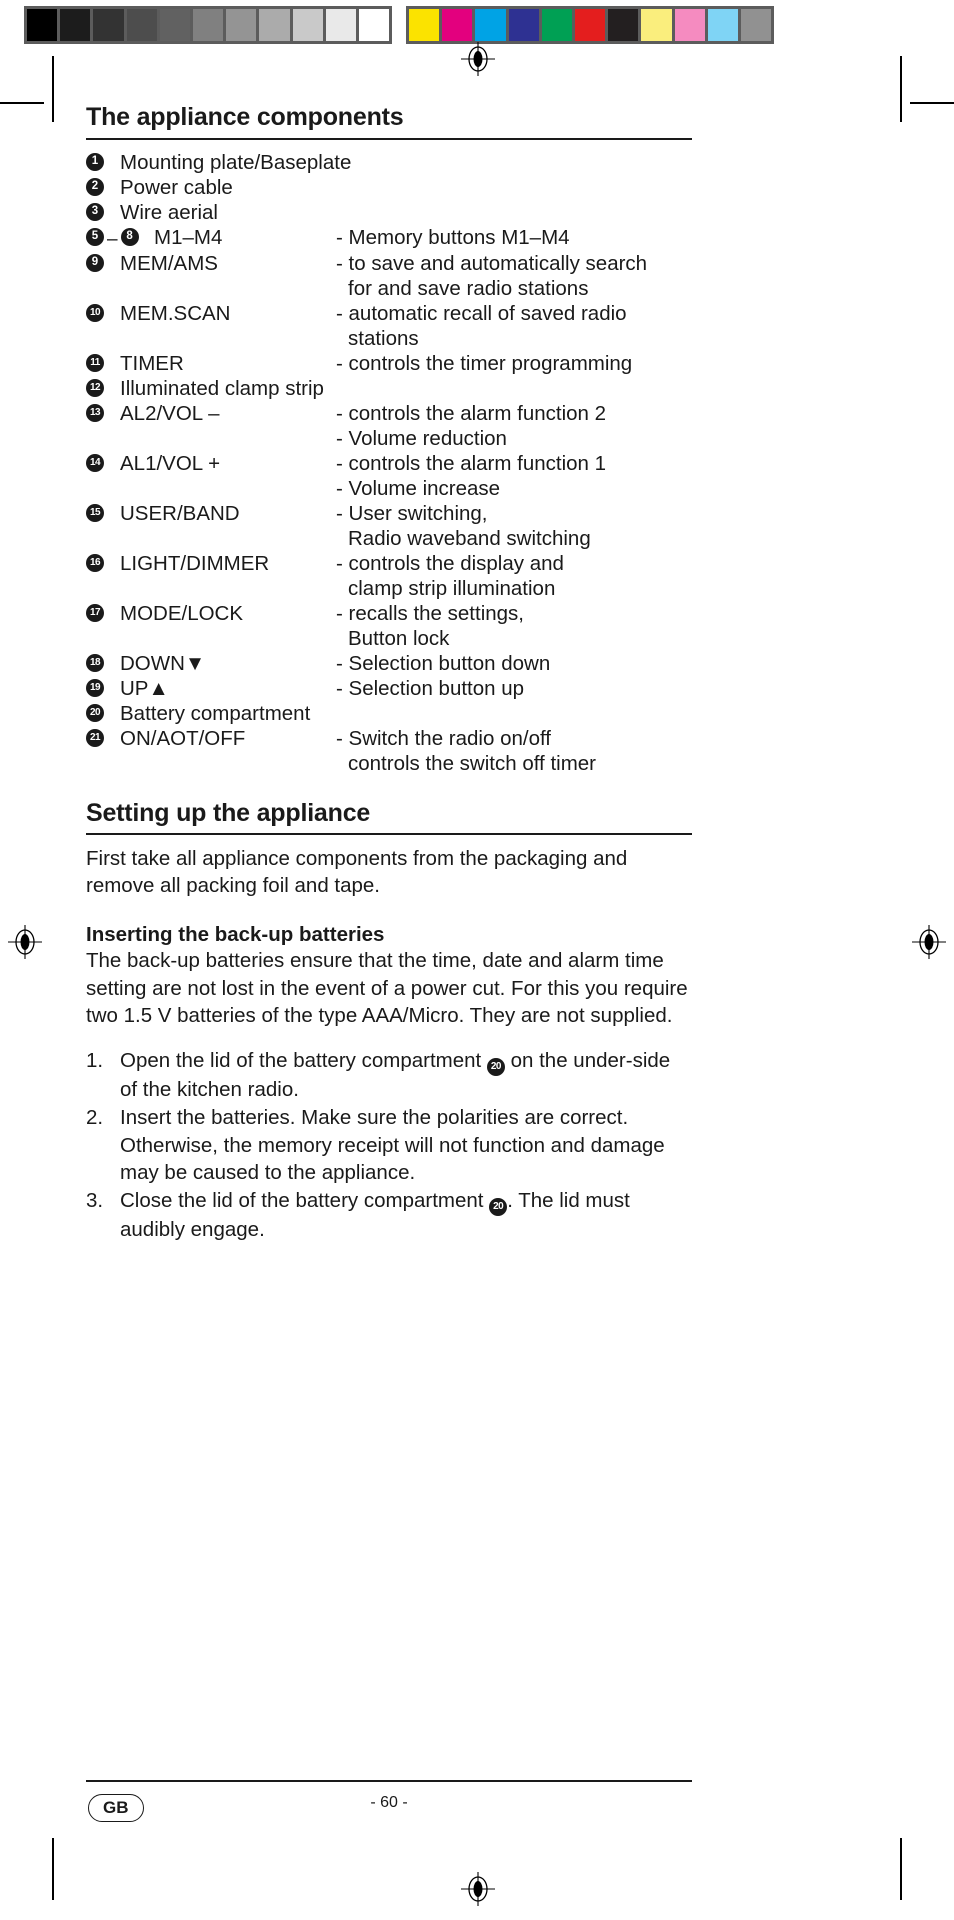 The image size is (954, 1920). What do you see at coordinates (170, 463) in the screenshot?
I see `component-label: AL1/VOL +` at bounding box center [170, 463].